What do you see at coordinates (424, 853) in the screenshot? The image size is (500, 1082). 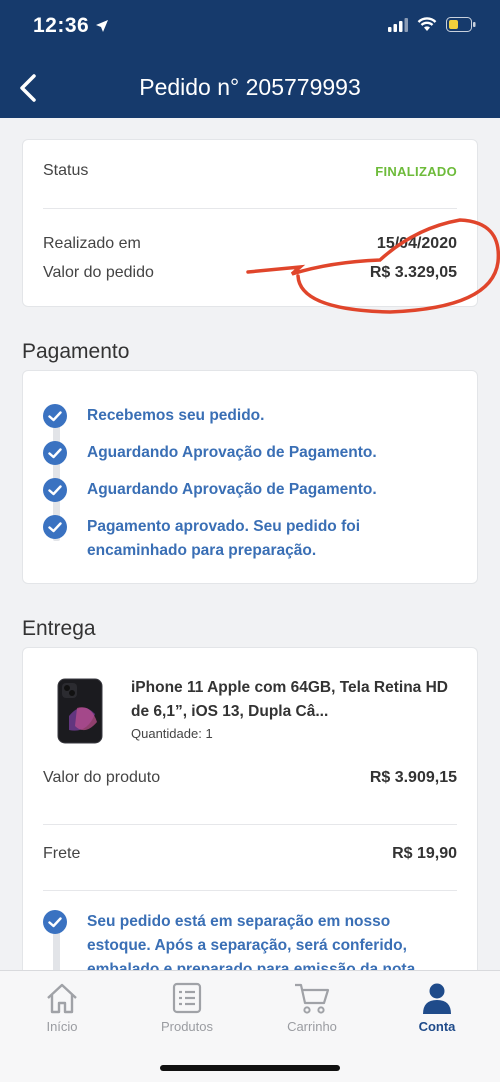 I see `shipping-value: R$ 19,90` at bounding box center [424, 853].